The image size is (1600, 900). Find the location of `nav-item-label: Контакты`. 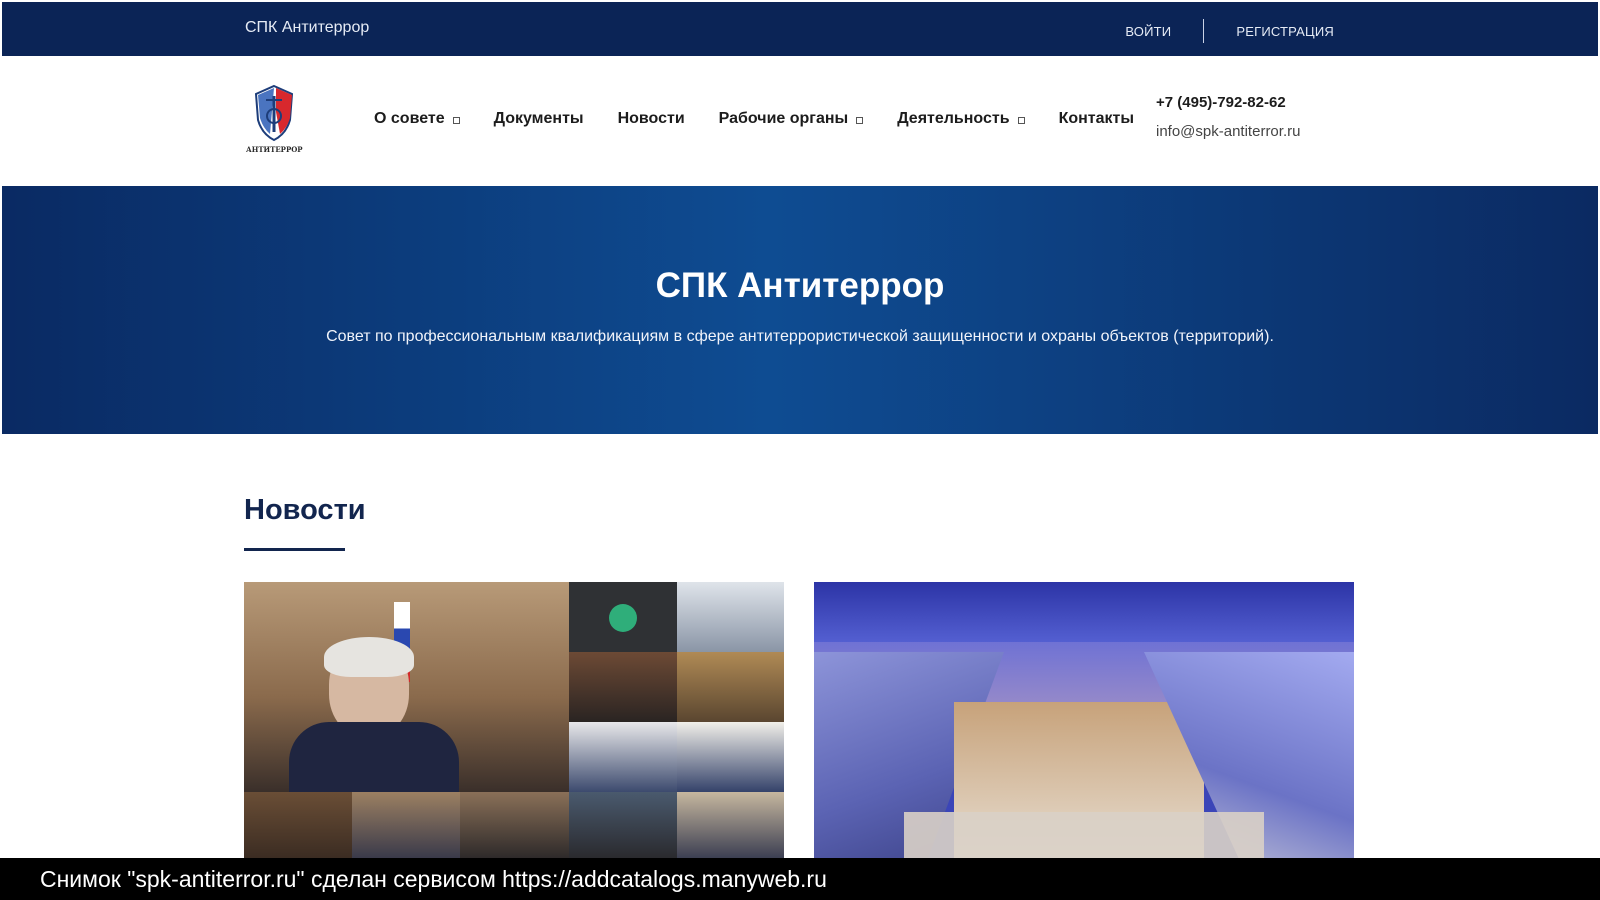

nav-item-label: Контакты is located at coordinates (1096, 118).